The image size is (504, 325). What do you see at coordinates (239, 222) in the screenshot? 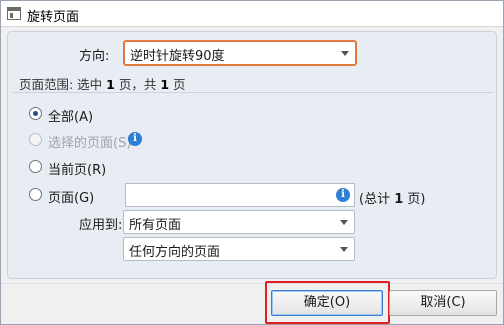
I see `apply-to-pages-select: 所有页面` at bounding box center [239, 222].